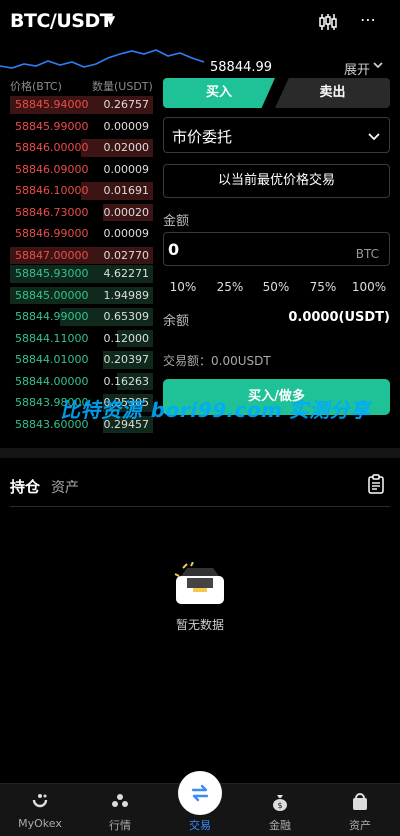 The width and height of the screenshot is (400, 836). Describe the element at coordinates (360, 802) in the screenshot. I see `wallet-icon` at that location.